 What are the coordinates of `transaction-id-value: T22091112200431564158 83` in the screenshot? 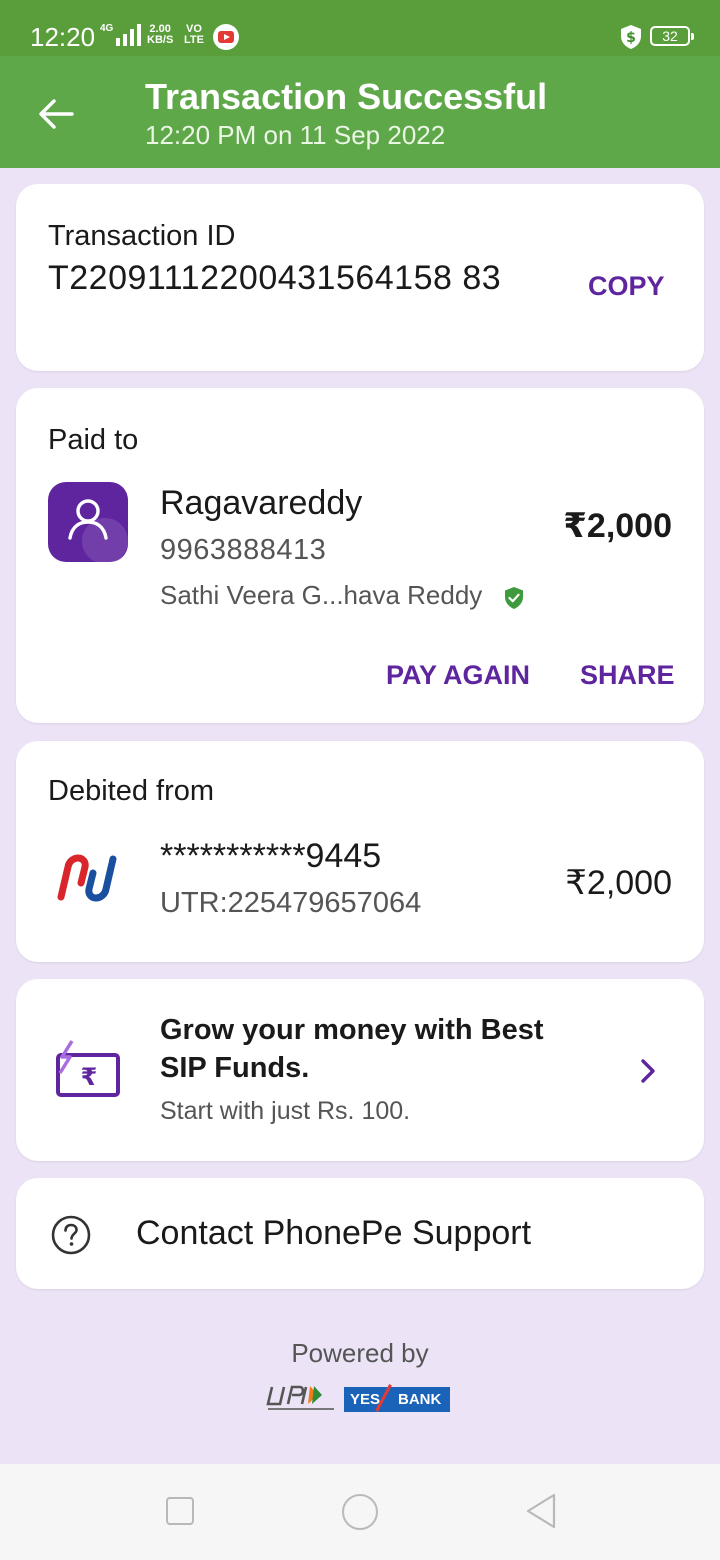 It's located at (275, 278).